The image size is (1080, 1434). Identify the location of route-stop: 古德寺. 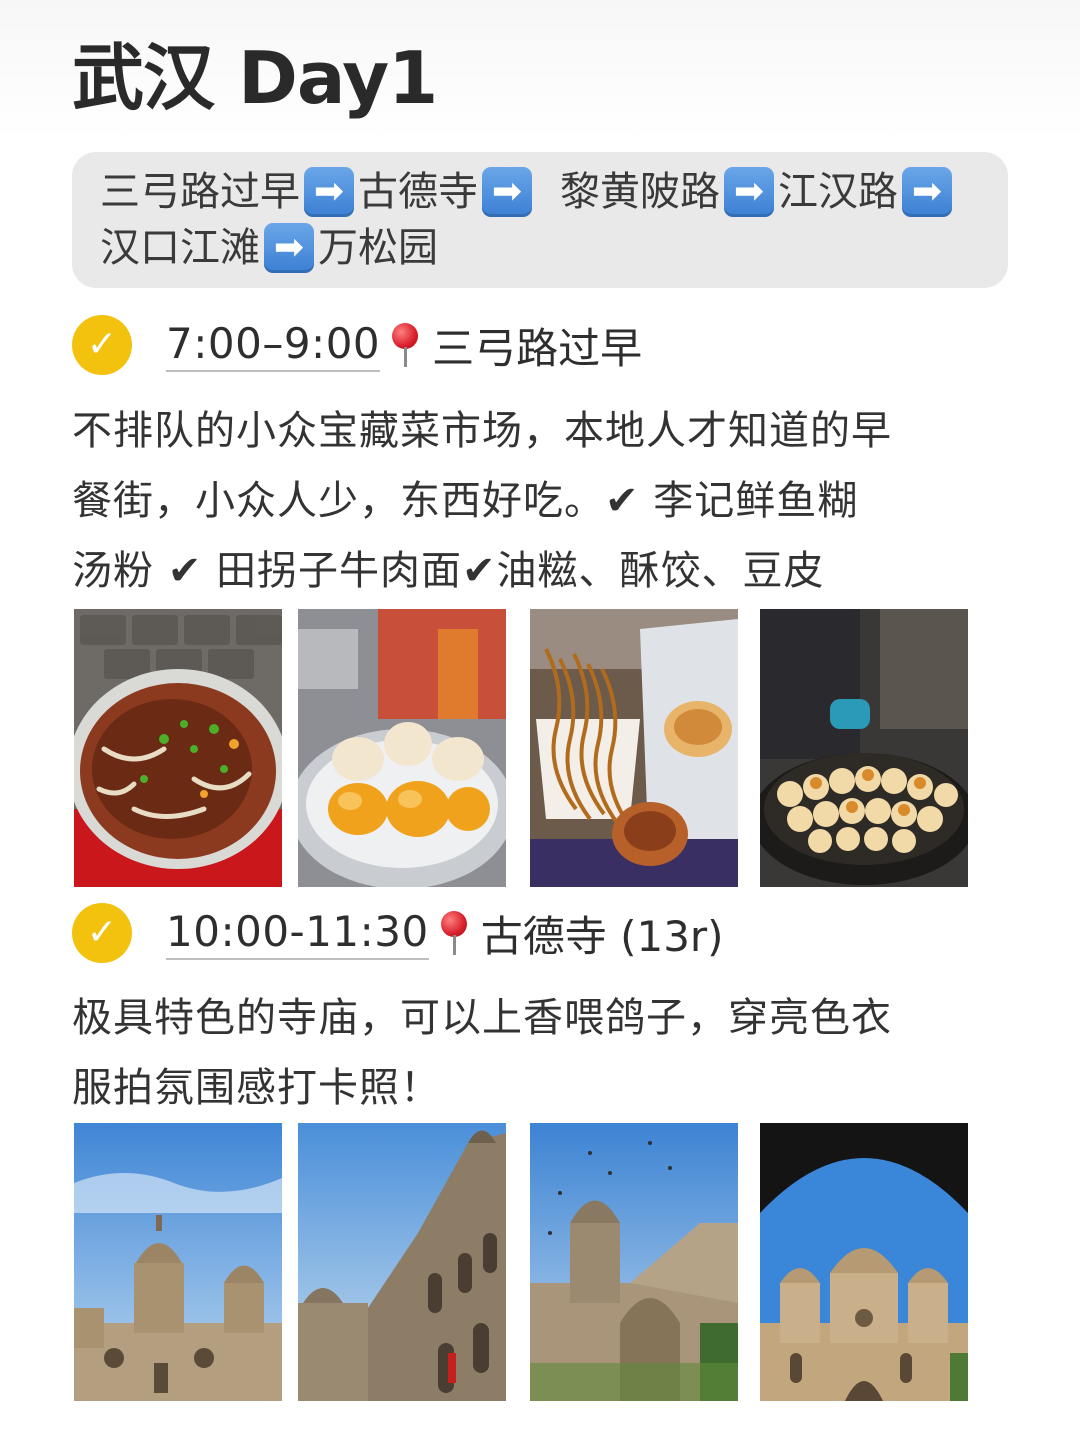
(418, 192).